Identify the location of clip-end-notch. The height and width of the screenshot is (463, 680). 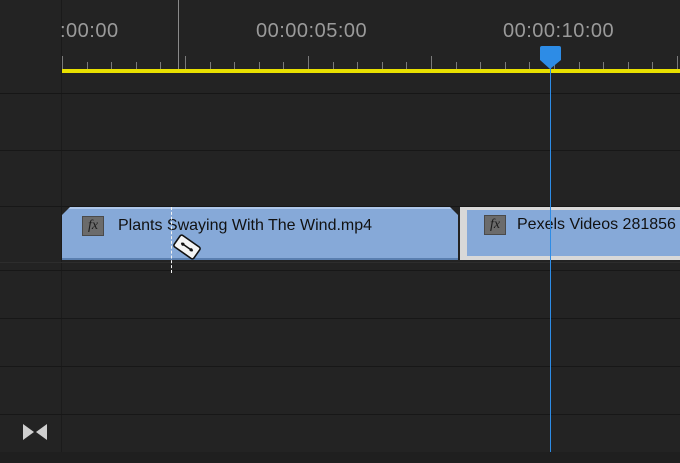
(454, 211).